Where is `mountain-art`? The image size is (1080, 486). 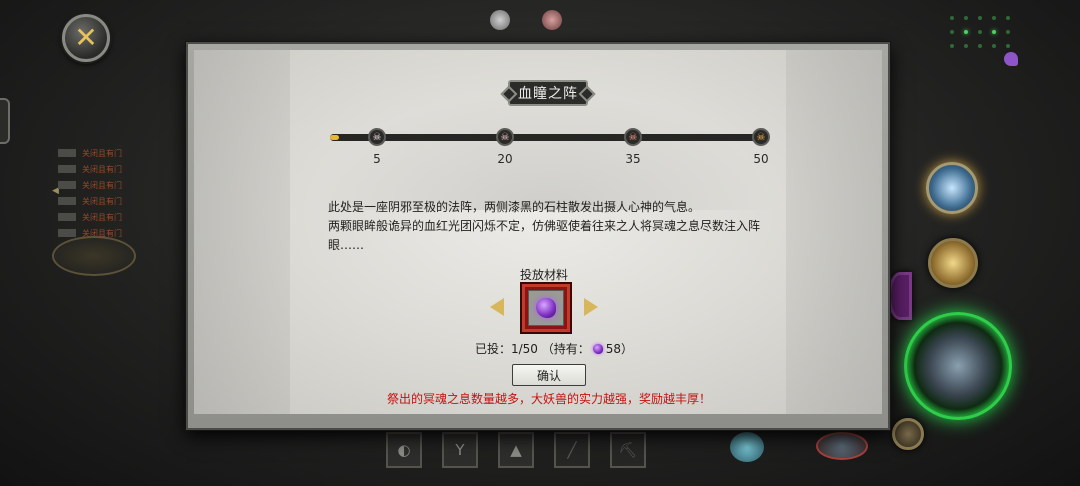 mountain-art is located at coordinates (544, 150).